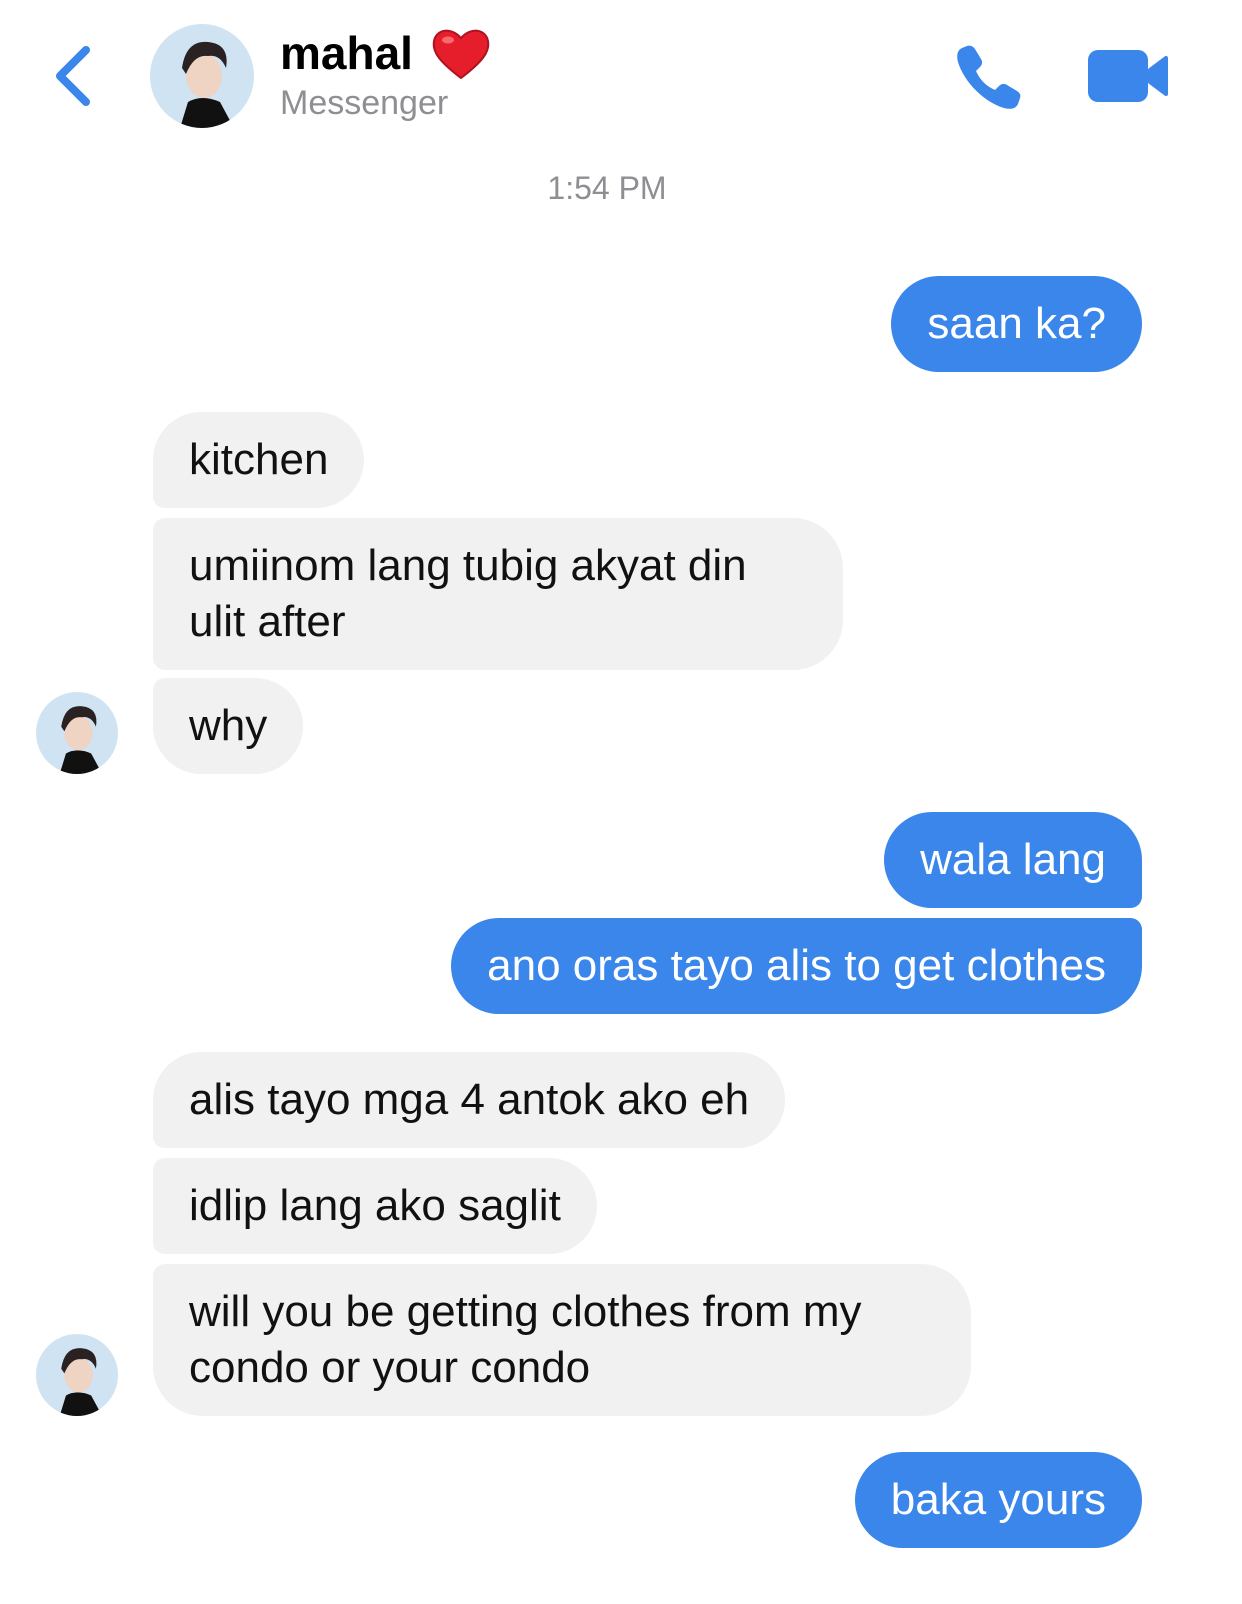 The height and width of the screenshot is (1604, 1242). Describe the element at coordinates (607, 188) in the screenshot. I see `timestamp: 1:54 PM` at that location.